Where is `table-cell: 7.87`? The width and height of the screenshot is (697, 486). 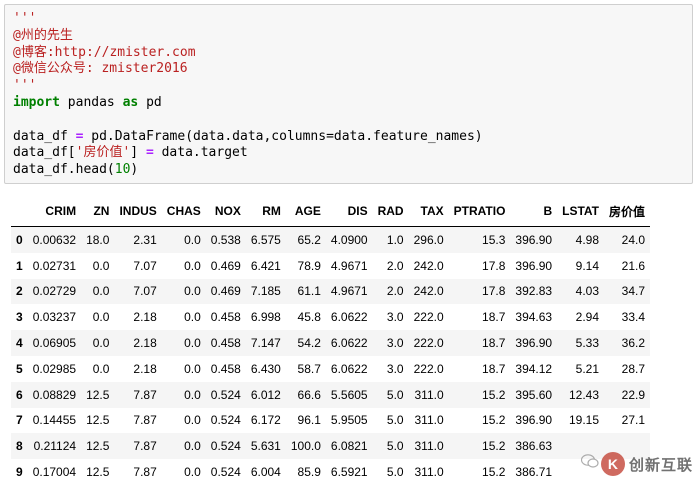
table-cell: 7.87 is located at coordinates (145, 394).